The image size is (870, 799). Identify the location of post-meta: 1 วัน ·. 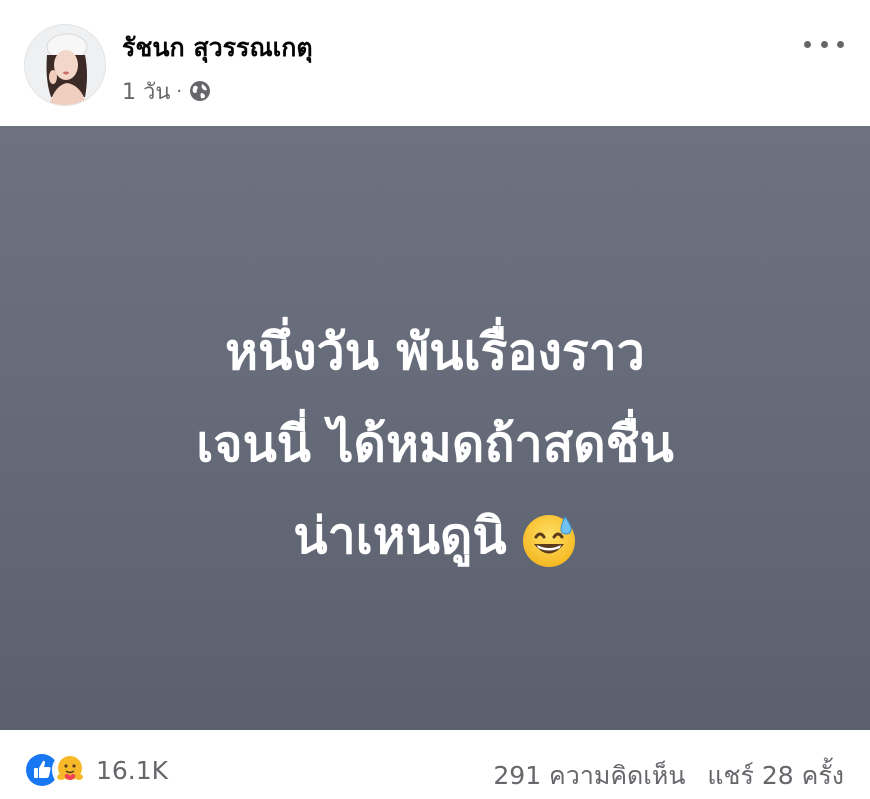
(167, 91).